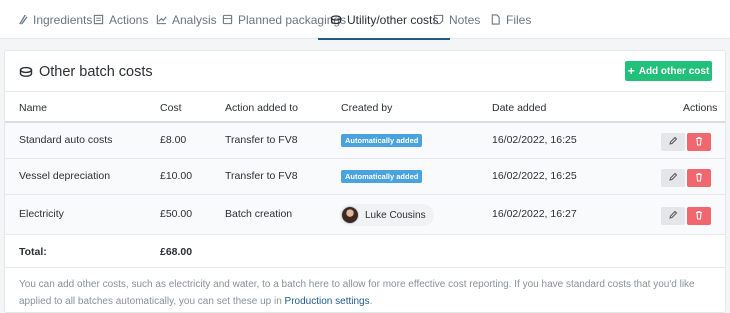 Image resolution: width=730 pixels, height=313 pixels. I want to click on card-title: Other batch costs, so click(86, 72).